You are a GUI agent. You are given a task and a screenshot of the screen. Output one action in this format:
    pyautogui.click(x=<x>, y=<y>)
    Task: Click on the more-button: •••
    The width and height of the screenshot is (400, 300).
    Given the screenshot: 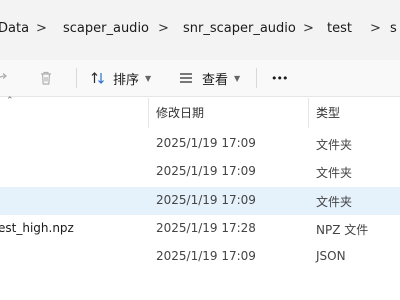 What is the action you would take?
    pyautogui.click(x=279, y=78)
    